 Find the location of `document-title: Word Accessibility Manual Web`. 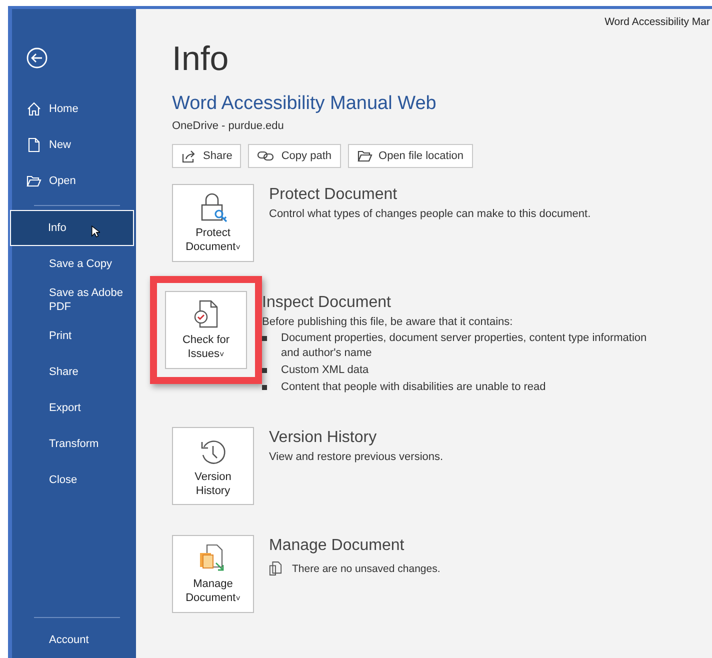

document-title: Word Accessibility Manual Web is located at coordinates (305, 104).